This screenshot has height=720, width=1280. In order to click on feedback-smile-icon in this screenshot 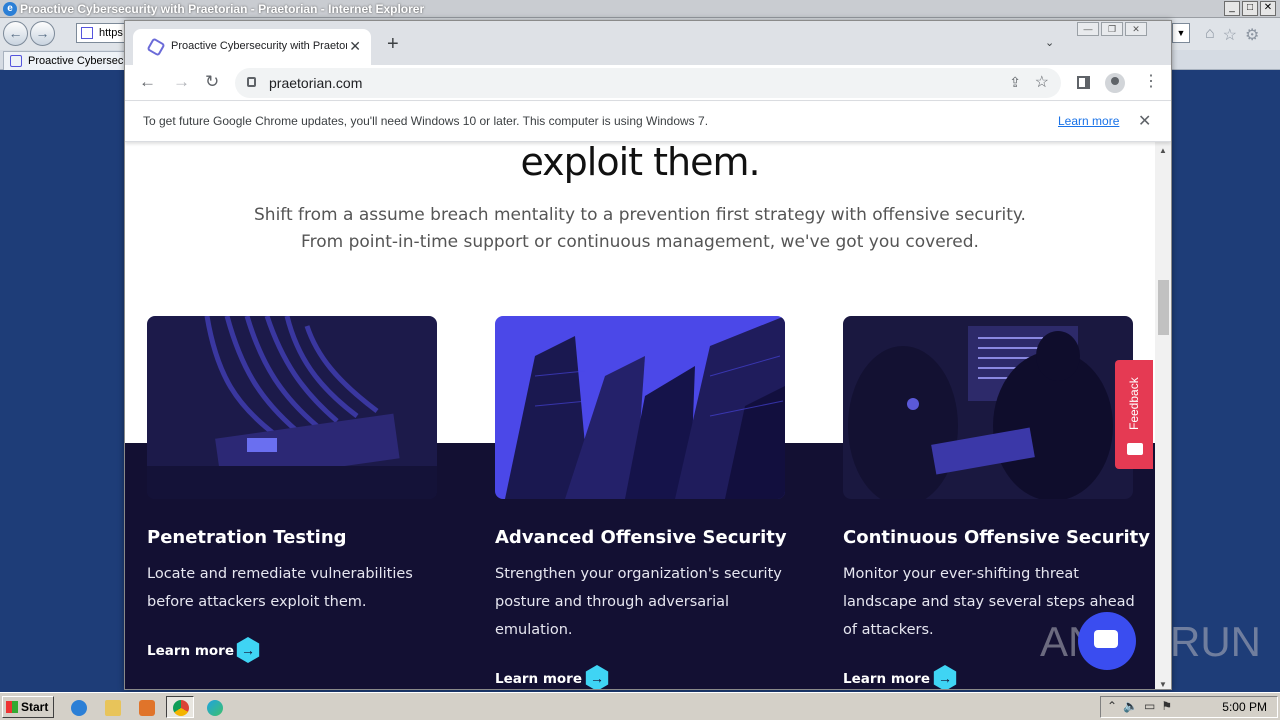, I will do `click(1135, 449)`.